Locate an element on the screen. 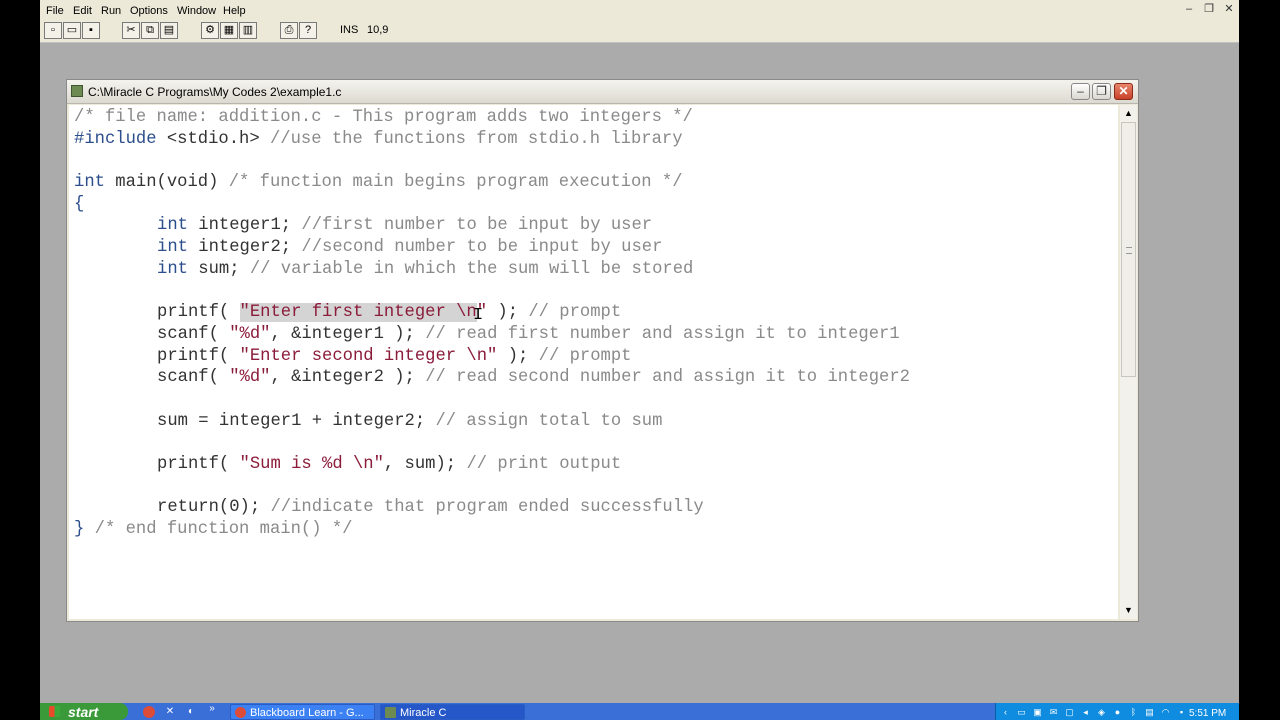 The height and width of the screenshot is (720, 1280). compile-icon: ⚙ is located at coordinates (210, 30).